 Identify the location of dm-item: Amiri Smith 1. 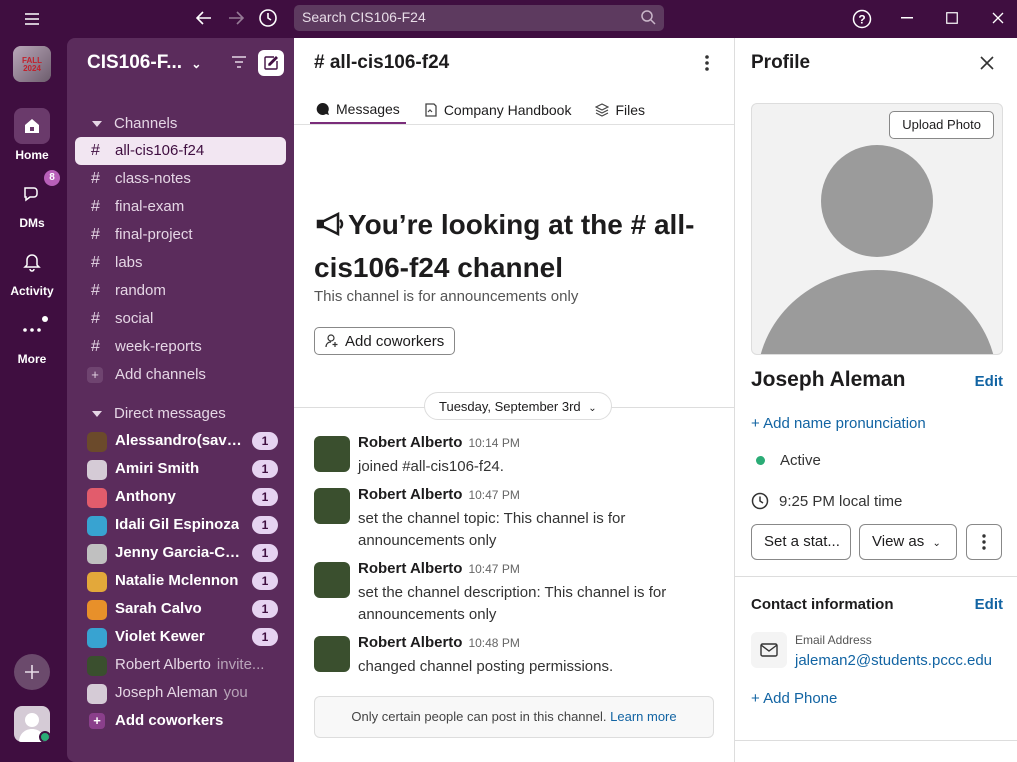
(180, 469).